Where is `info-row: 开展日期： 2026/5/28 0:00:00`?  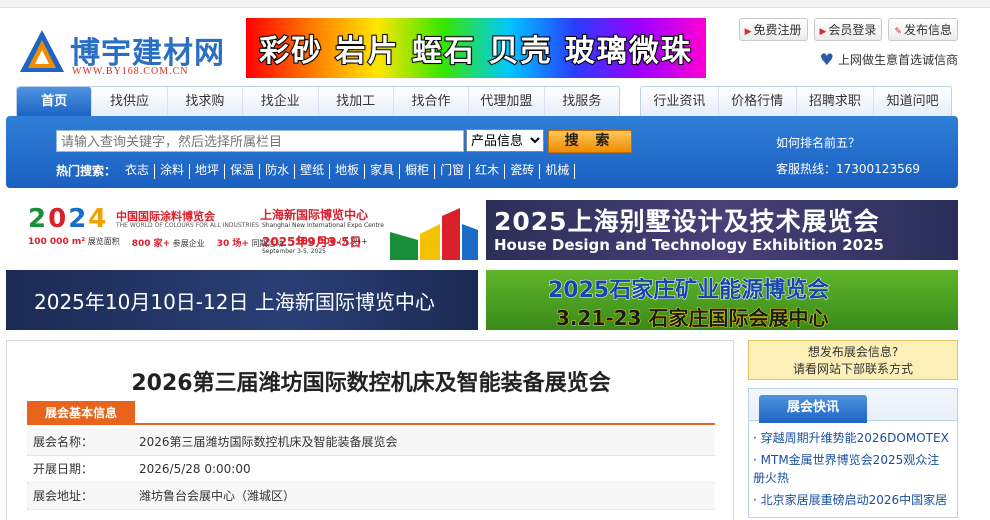
info-row: 开展日期： 2026/5/28 0:00:00 is located at coordinates (371, 469).